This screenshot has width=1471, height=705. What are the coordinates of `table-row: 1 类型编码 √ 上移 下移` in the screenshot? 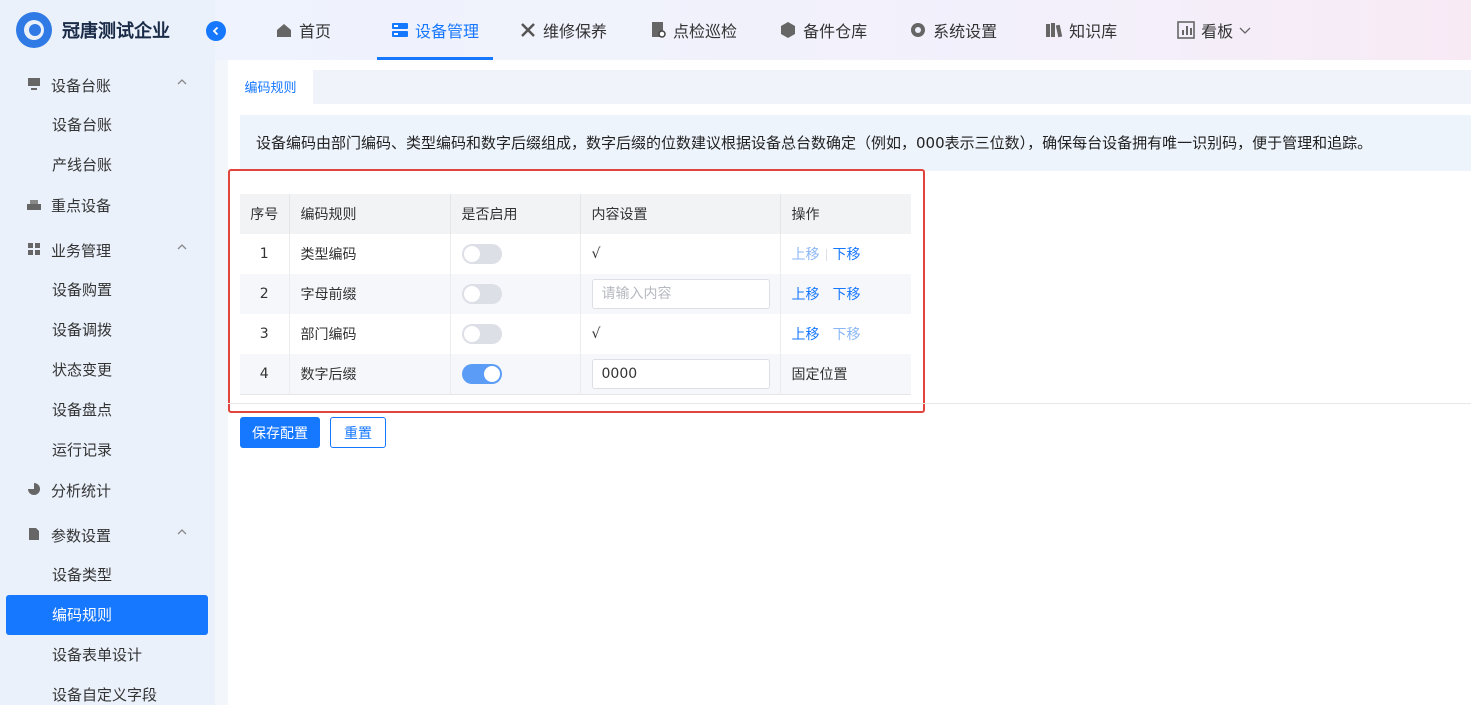 It's located at (575, 254).